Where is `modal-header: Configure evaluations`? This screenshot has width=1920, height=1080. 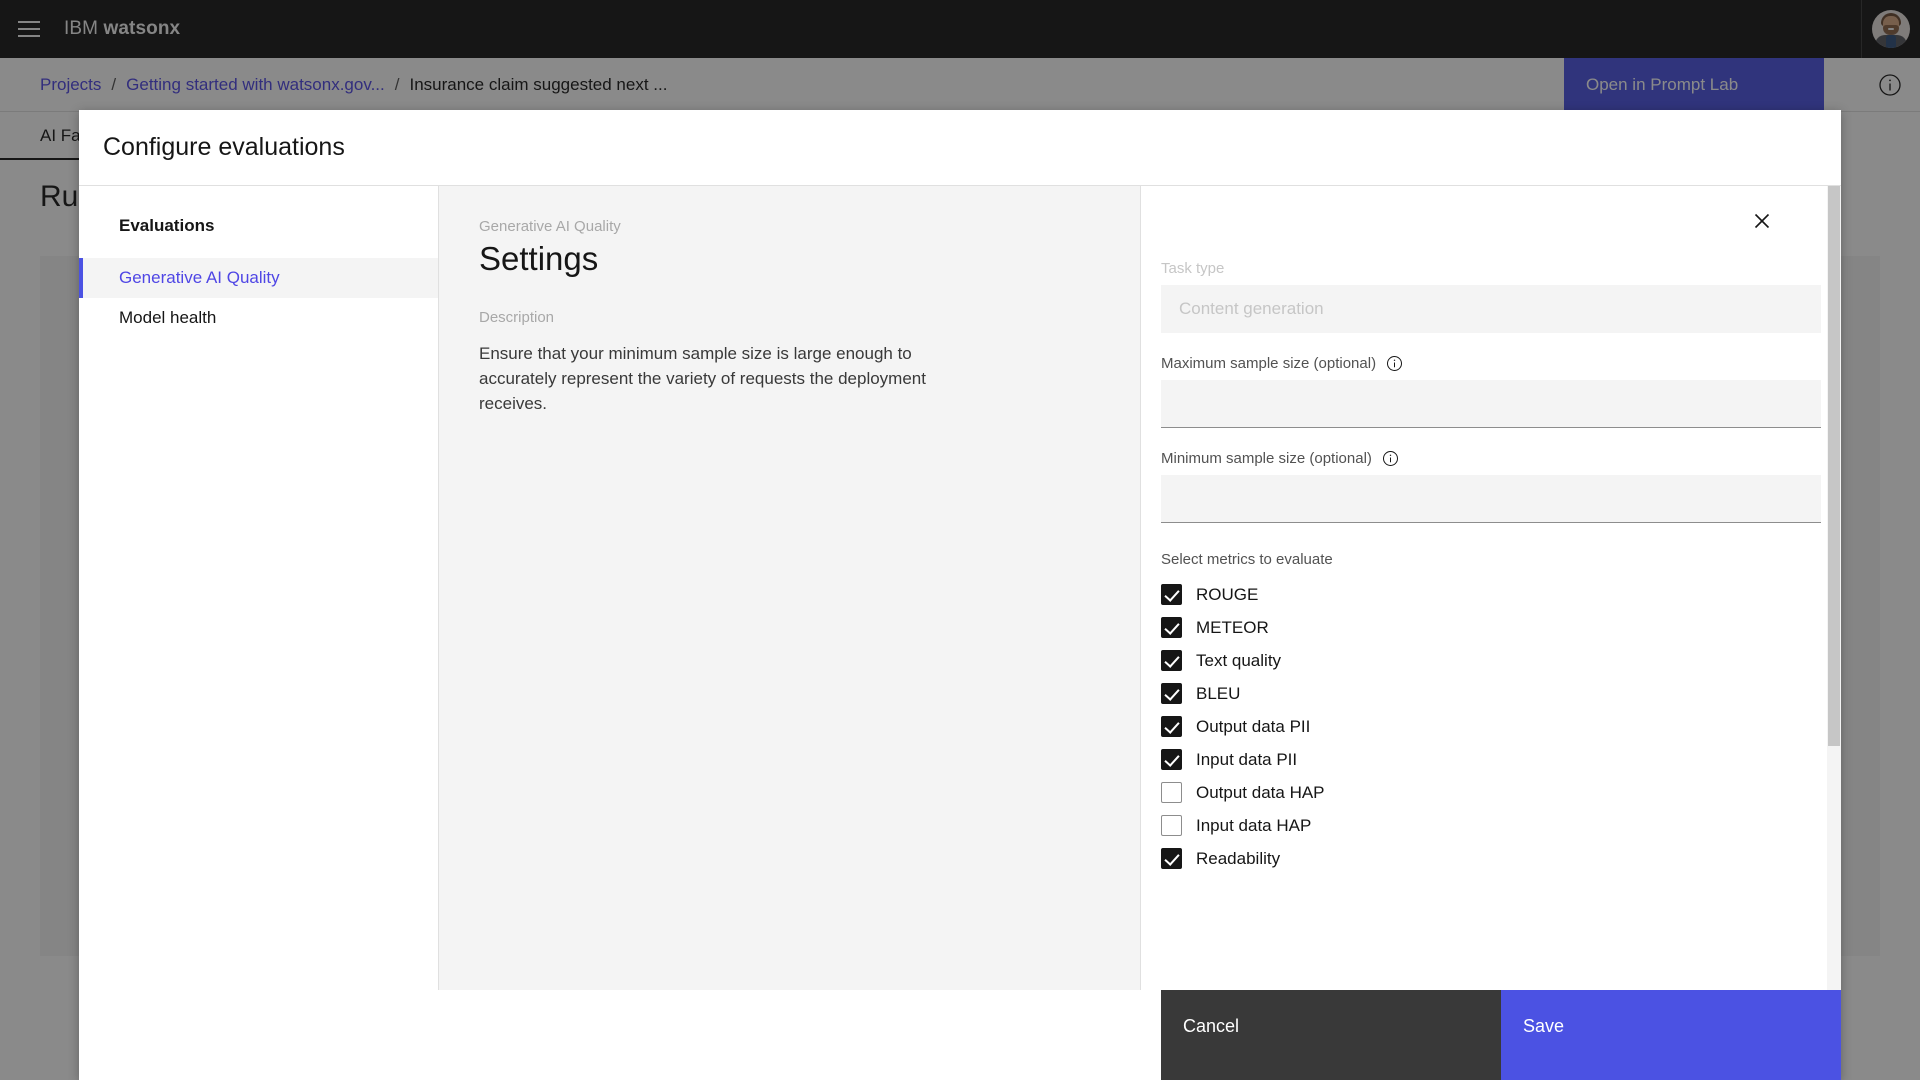 modal-header: Configure evaluations is located at coordinates (960, 148).